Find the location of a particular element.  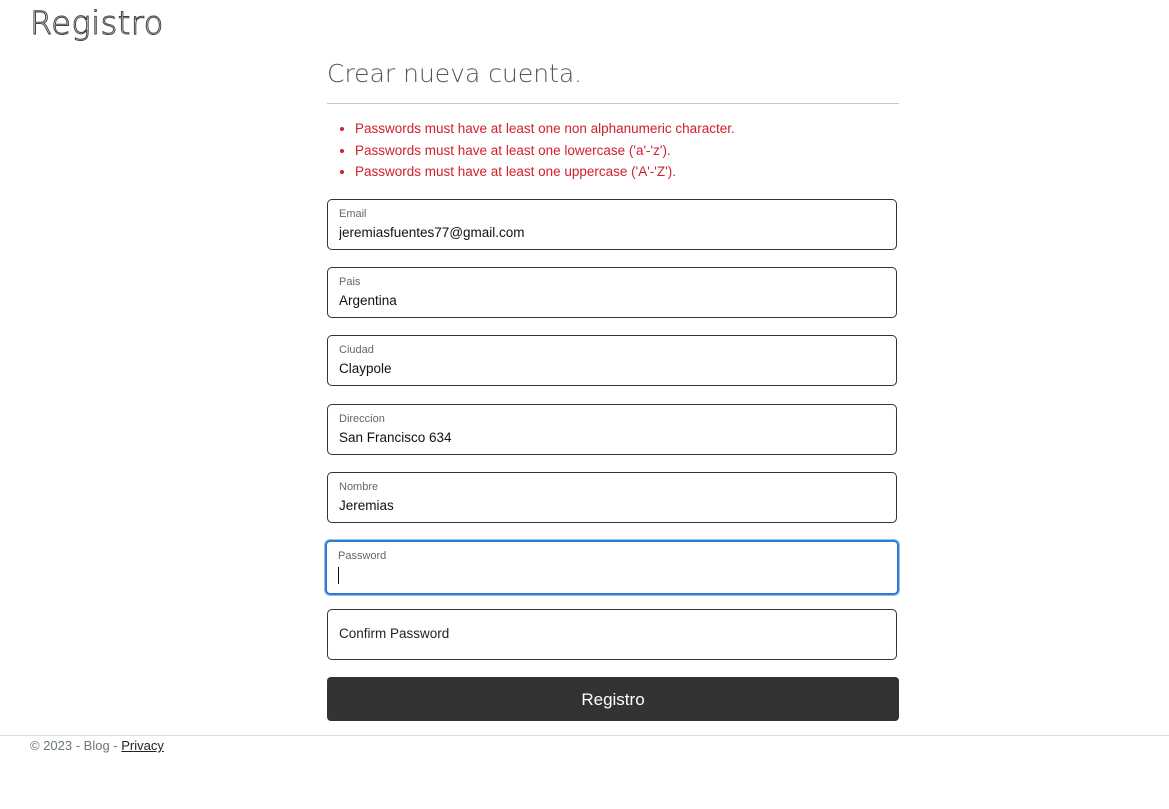

confirm-password-field: Confirm Password is located at coordinates (612, 634).